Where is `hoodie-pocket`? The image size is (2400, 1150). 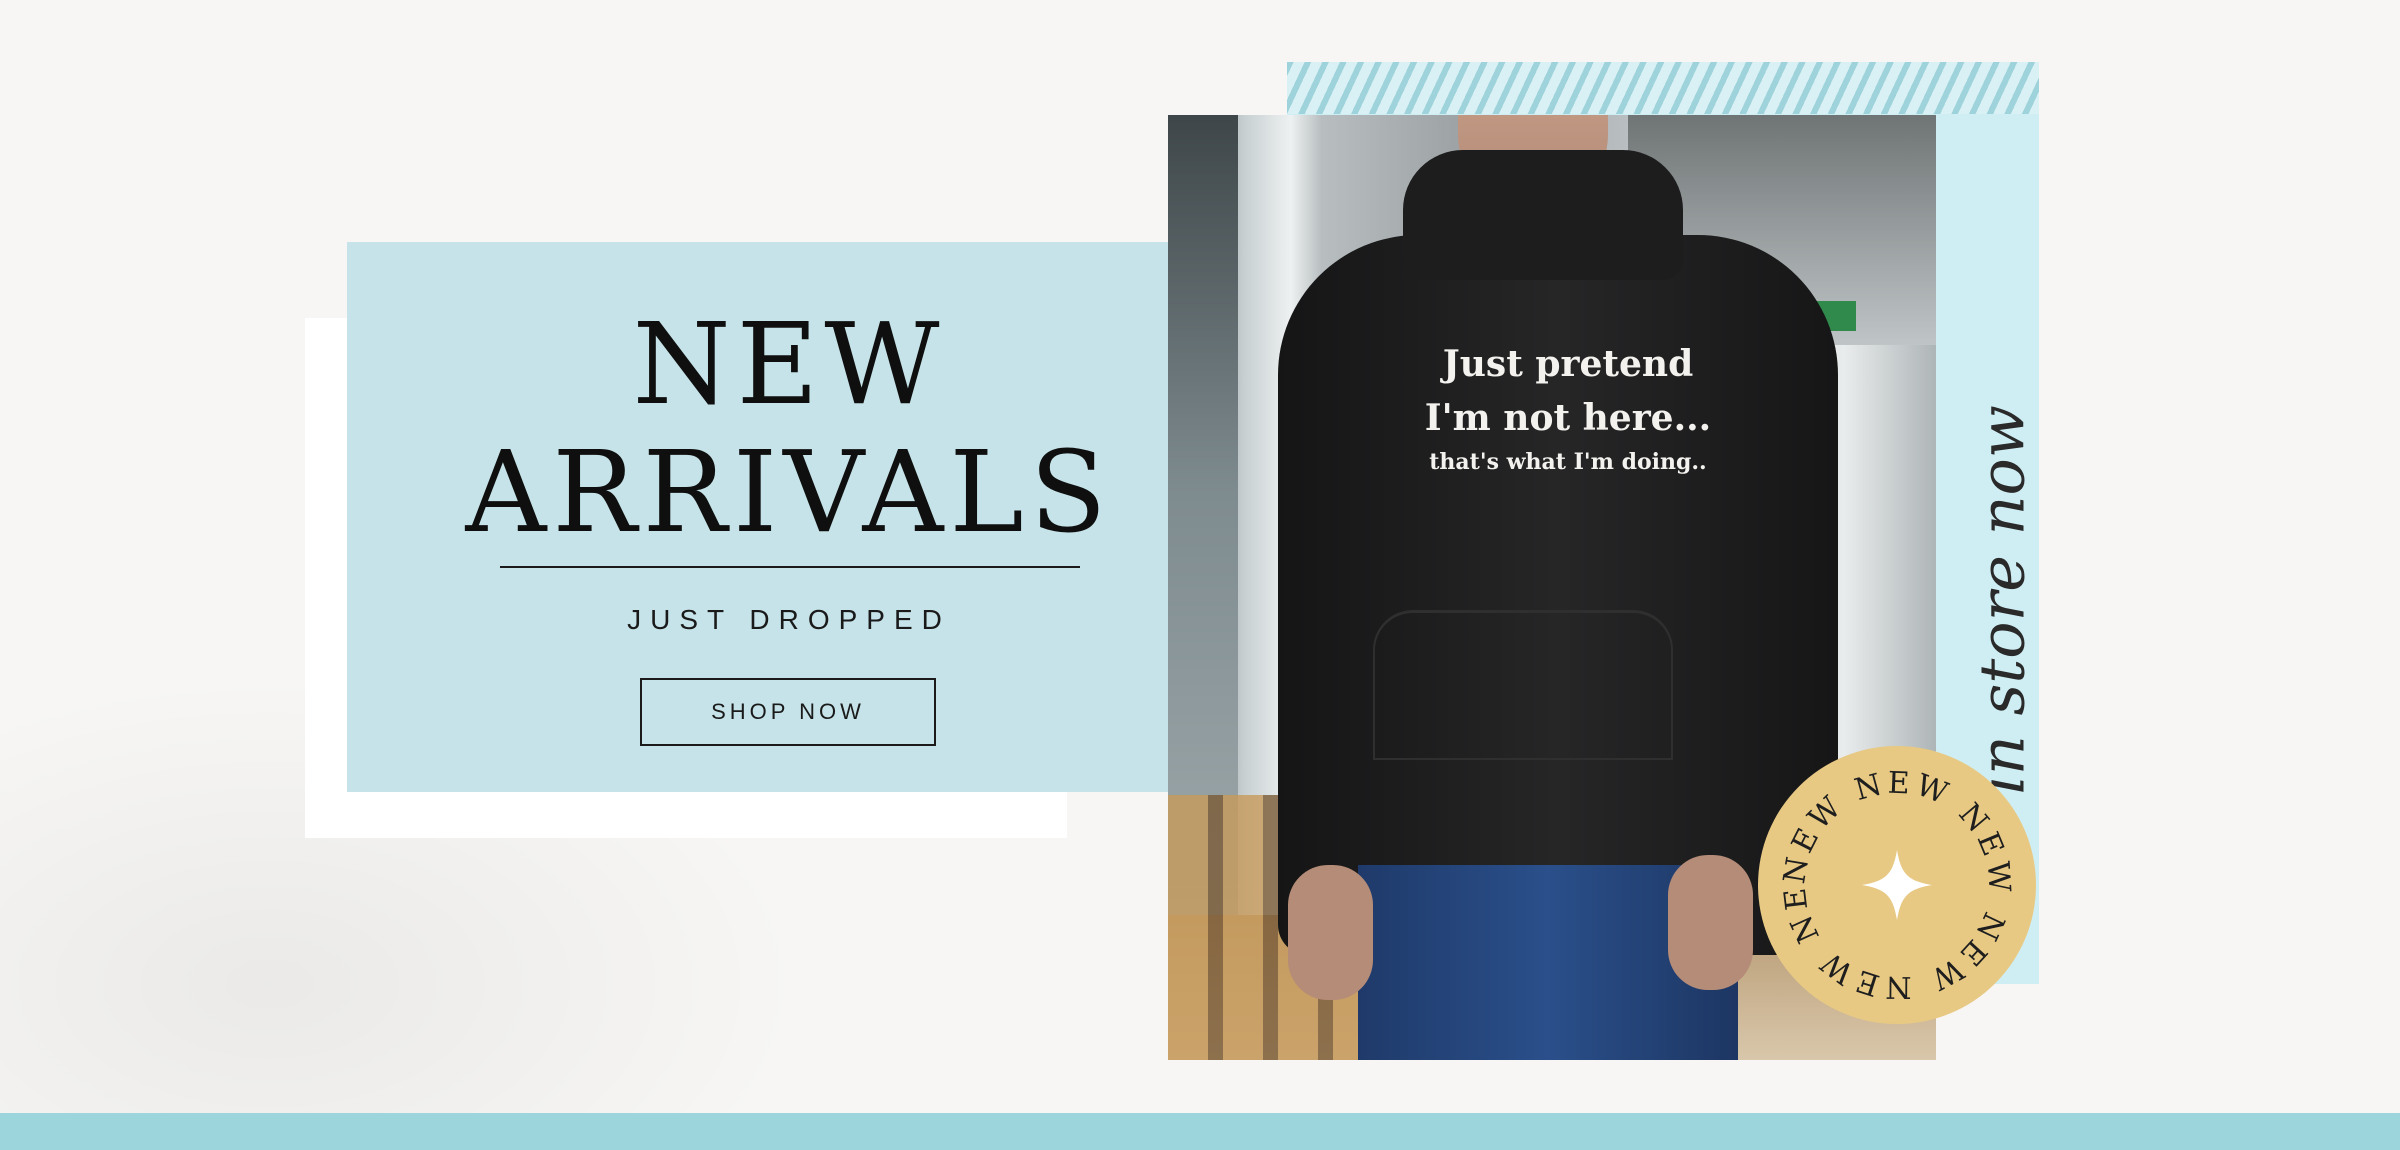
hoodie-pocket is located at coordinates (1523, 685).